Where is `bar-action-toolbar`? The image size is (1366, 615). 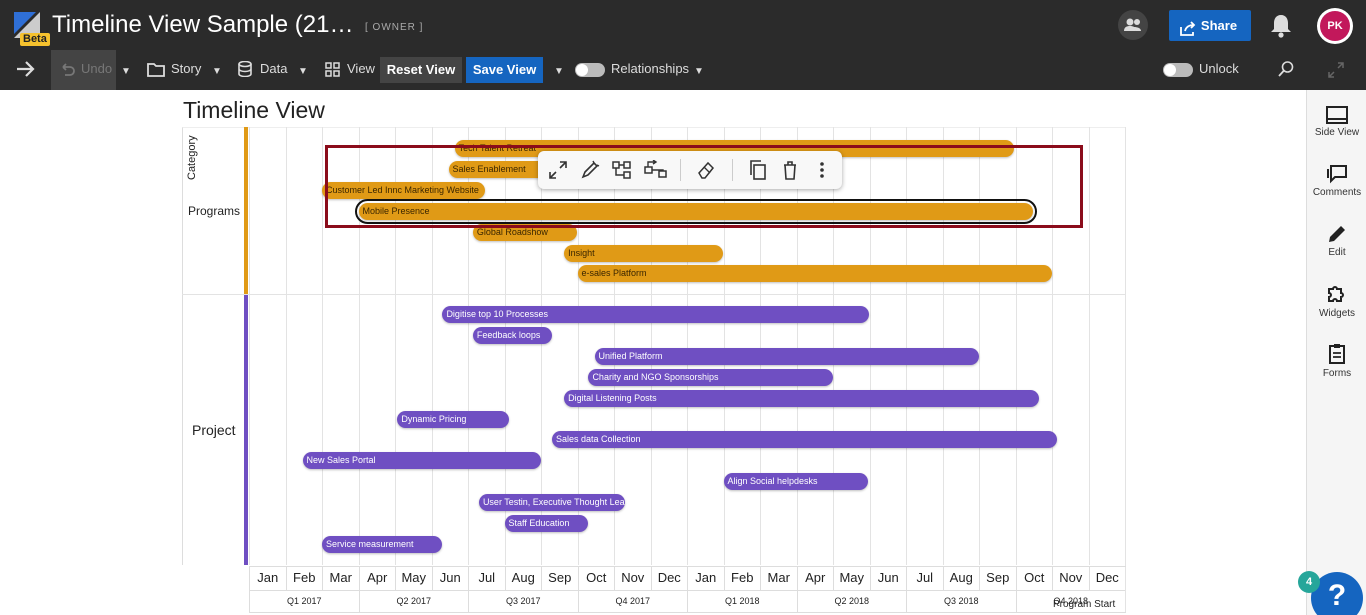
bar-action-toolbar is located at coordinates (690, 170).